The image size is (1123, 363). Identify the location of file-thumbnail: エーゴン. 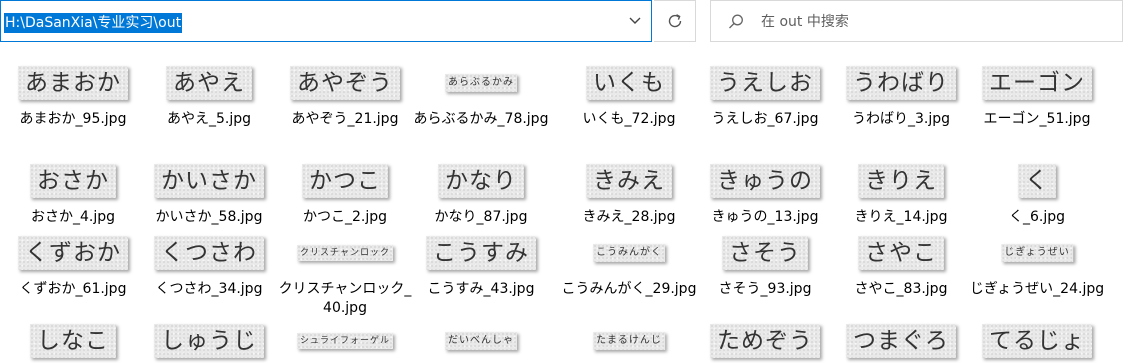
(1037, 83).